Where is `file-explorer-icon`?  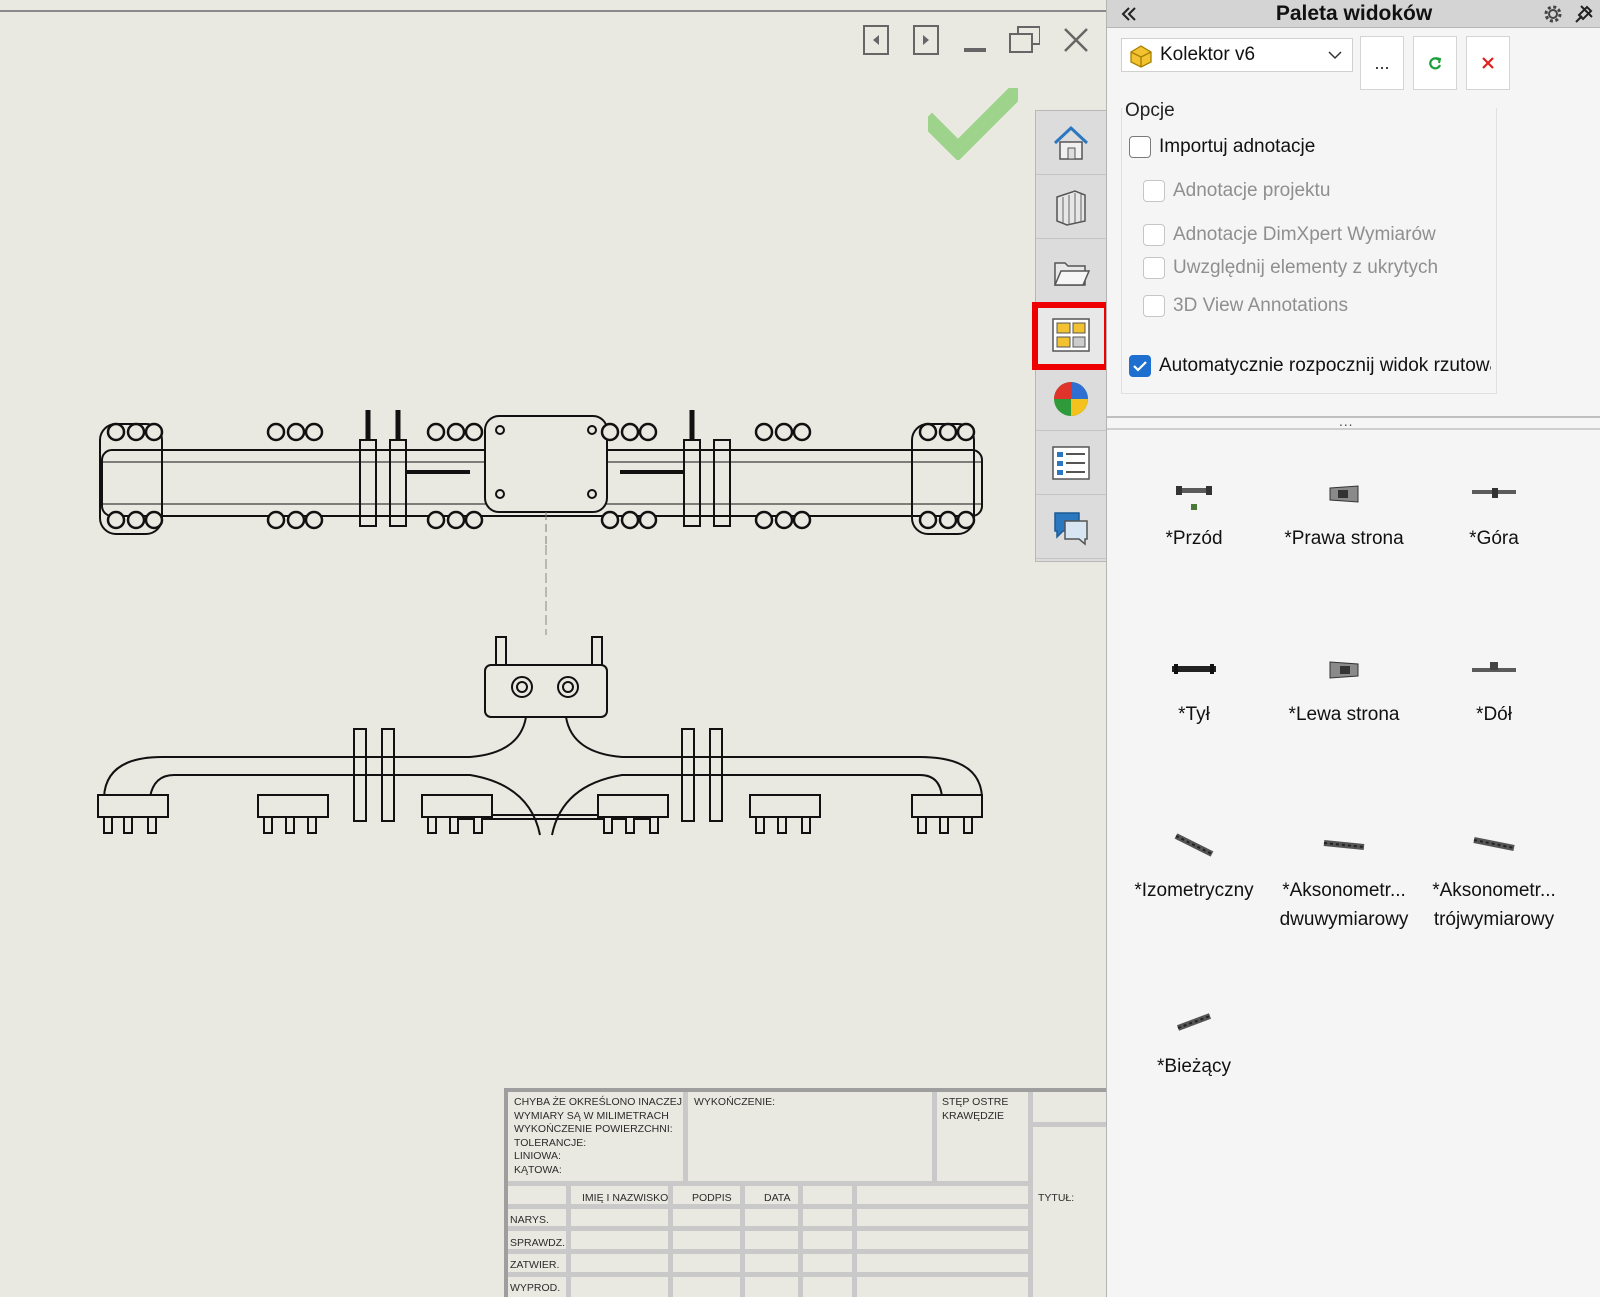
file-explorer-icon is located at coordinates (1072, 273).